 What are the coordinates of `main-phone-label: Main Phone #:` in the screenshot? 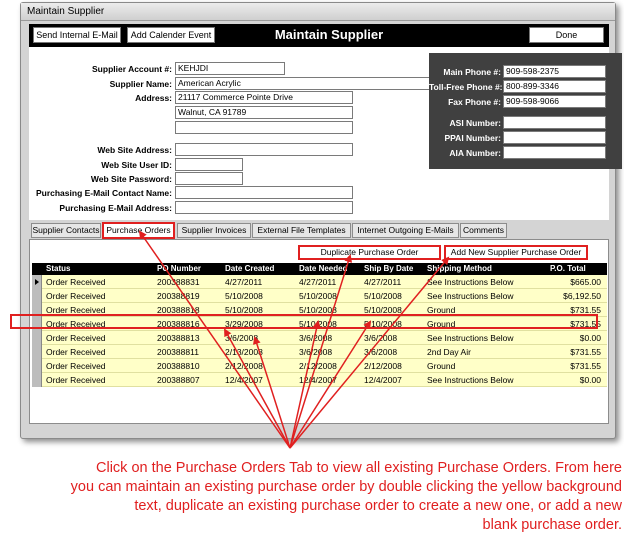 It's located at (472, 72).